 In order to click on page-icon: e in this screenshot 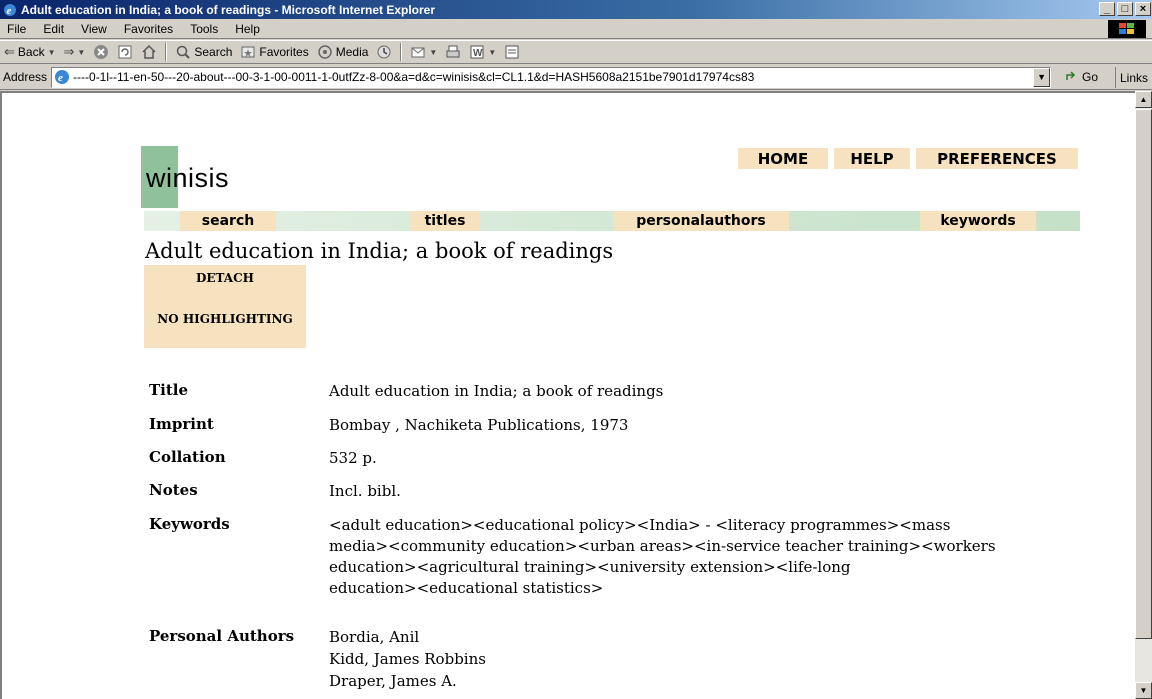, I will do `click(62, 77)`.